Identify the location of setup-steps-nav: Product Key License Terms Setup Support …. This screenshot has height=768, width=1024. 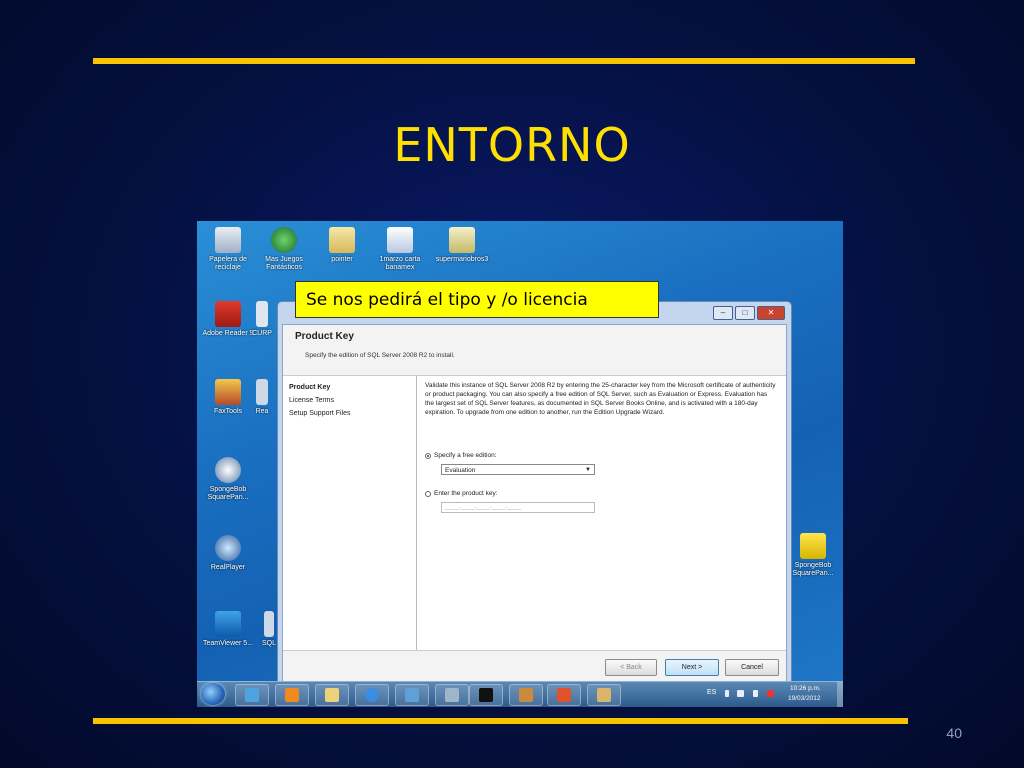
(350, 513).